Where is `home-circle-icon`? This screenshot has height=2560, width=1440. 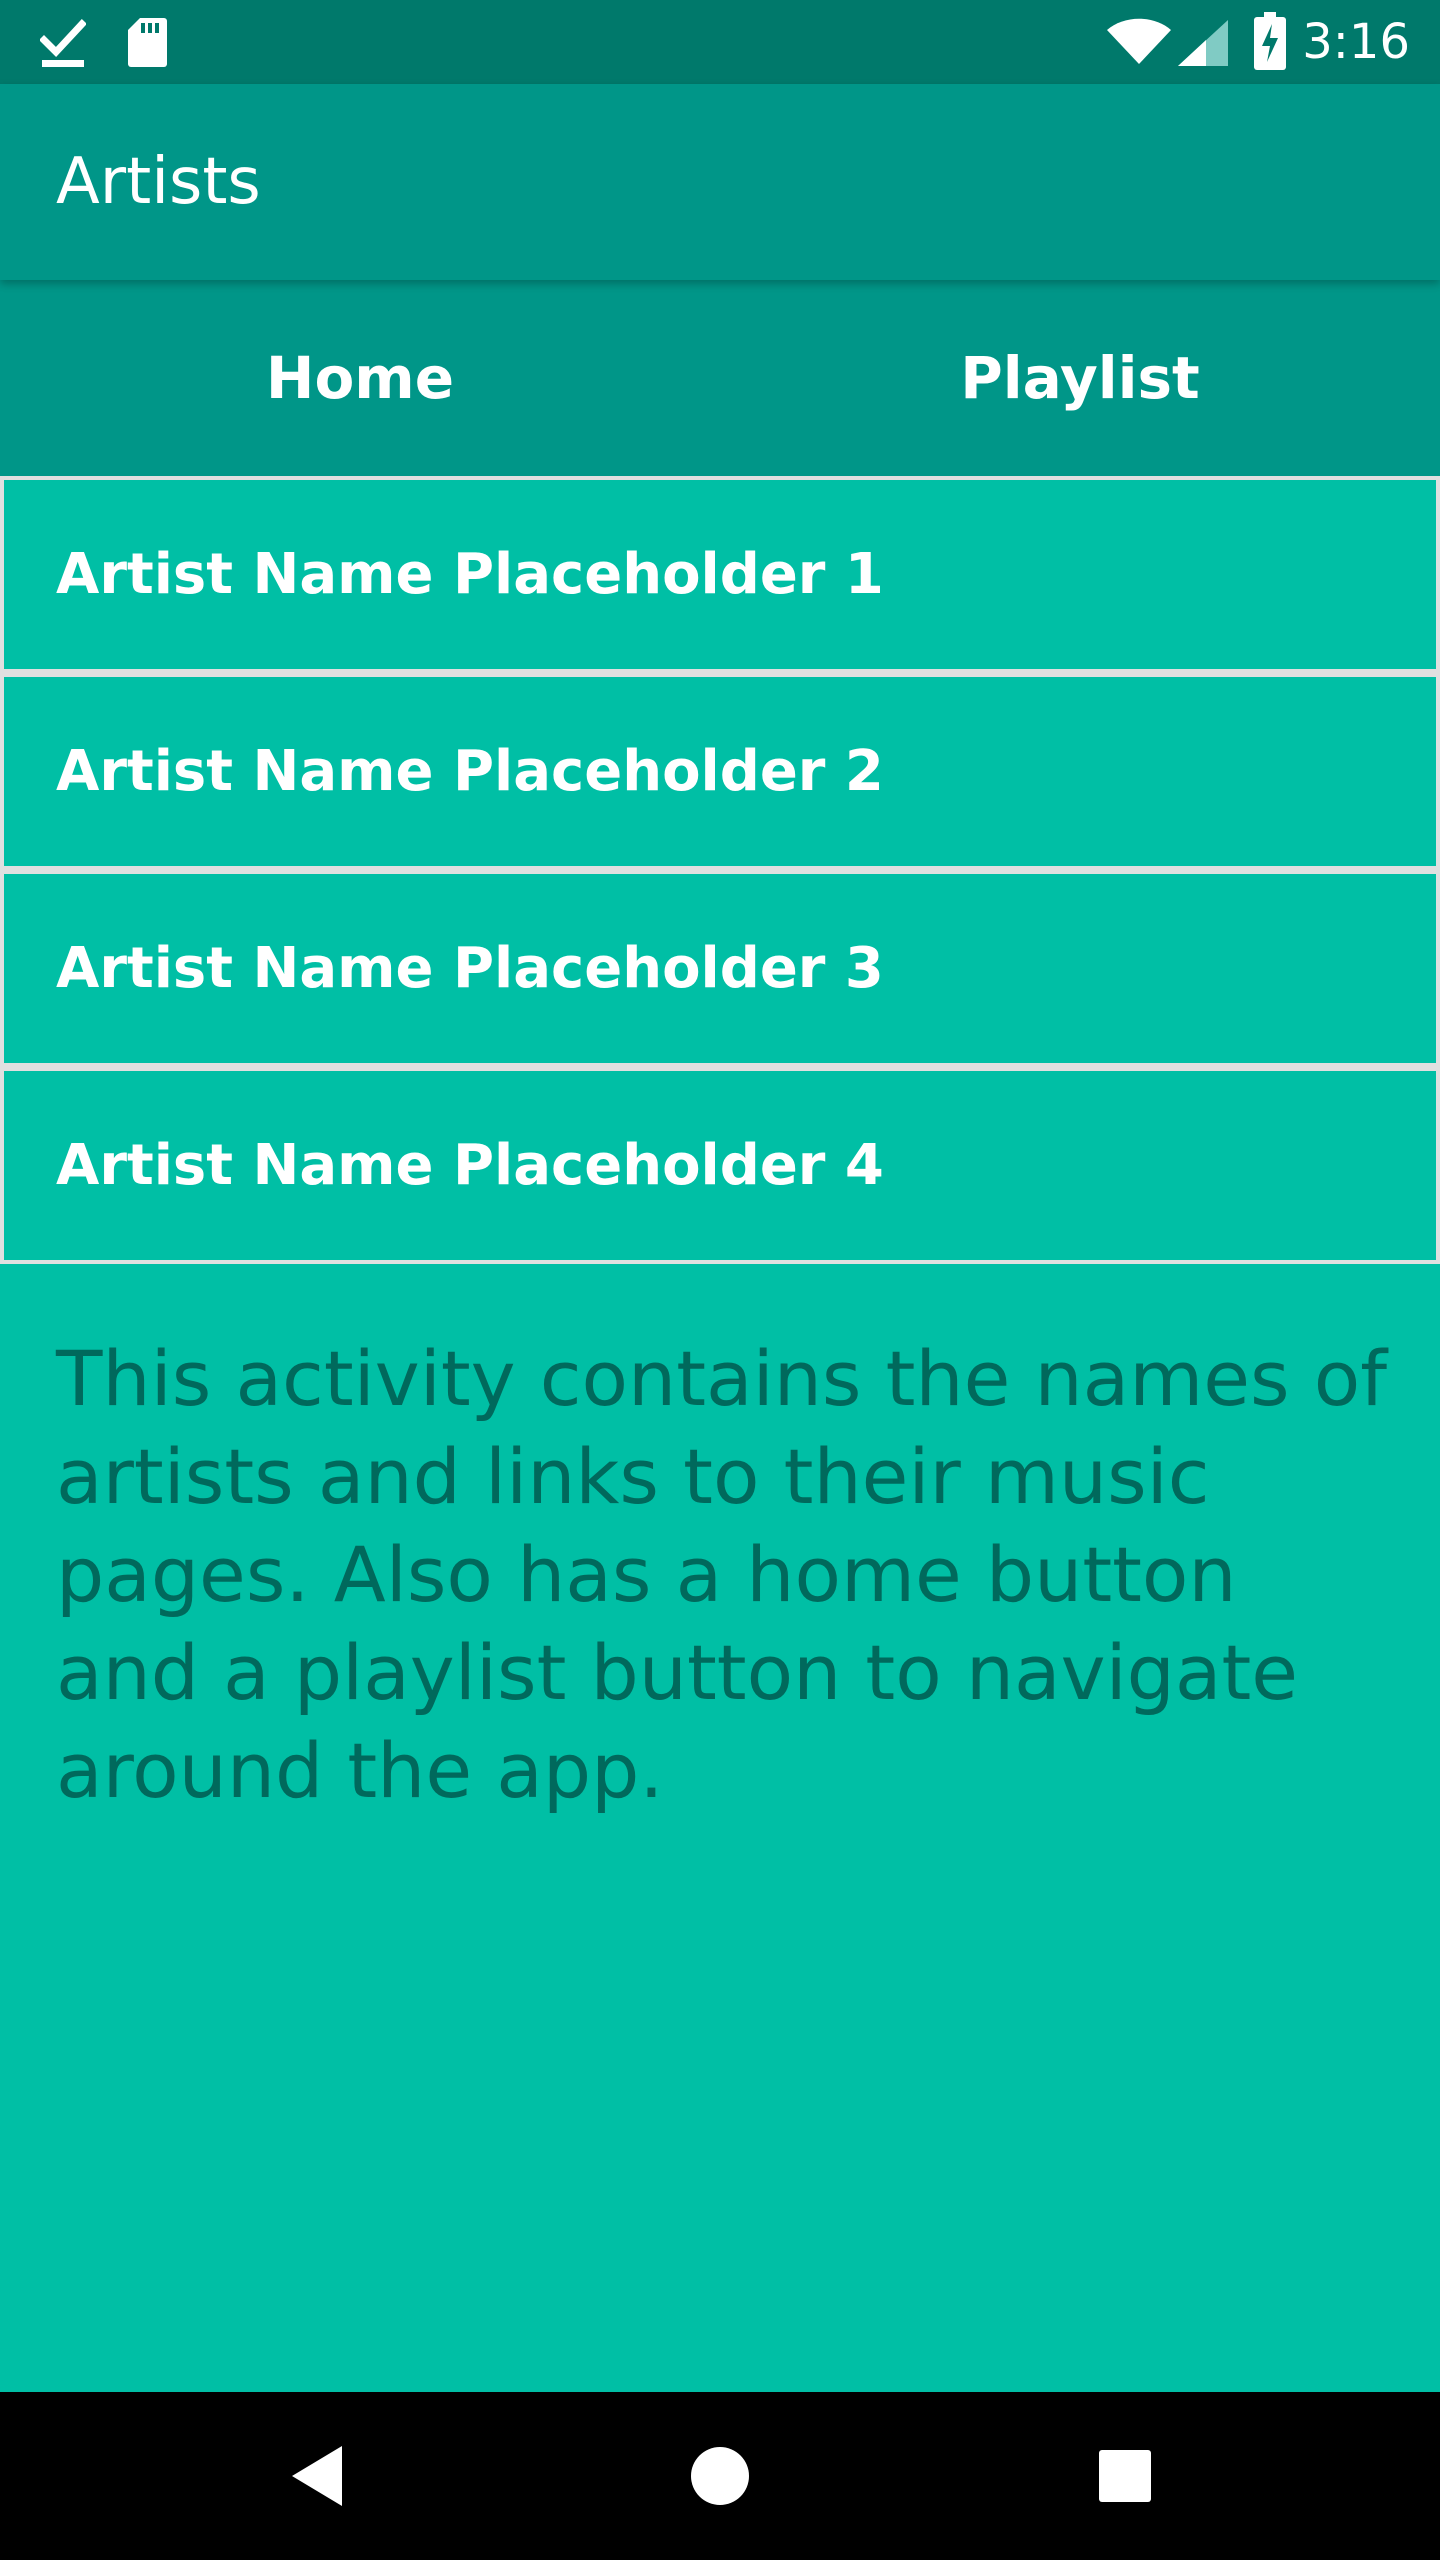
home-circle-icon is located at coordinates (720, 2476).